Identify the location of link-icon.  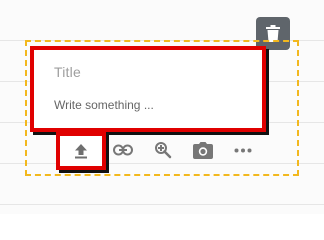
(123, 150).